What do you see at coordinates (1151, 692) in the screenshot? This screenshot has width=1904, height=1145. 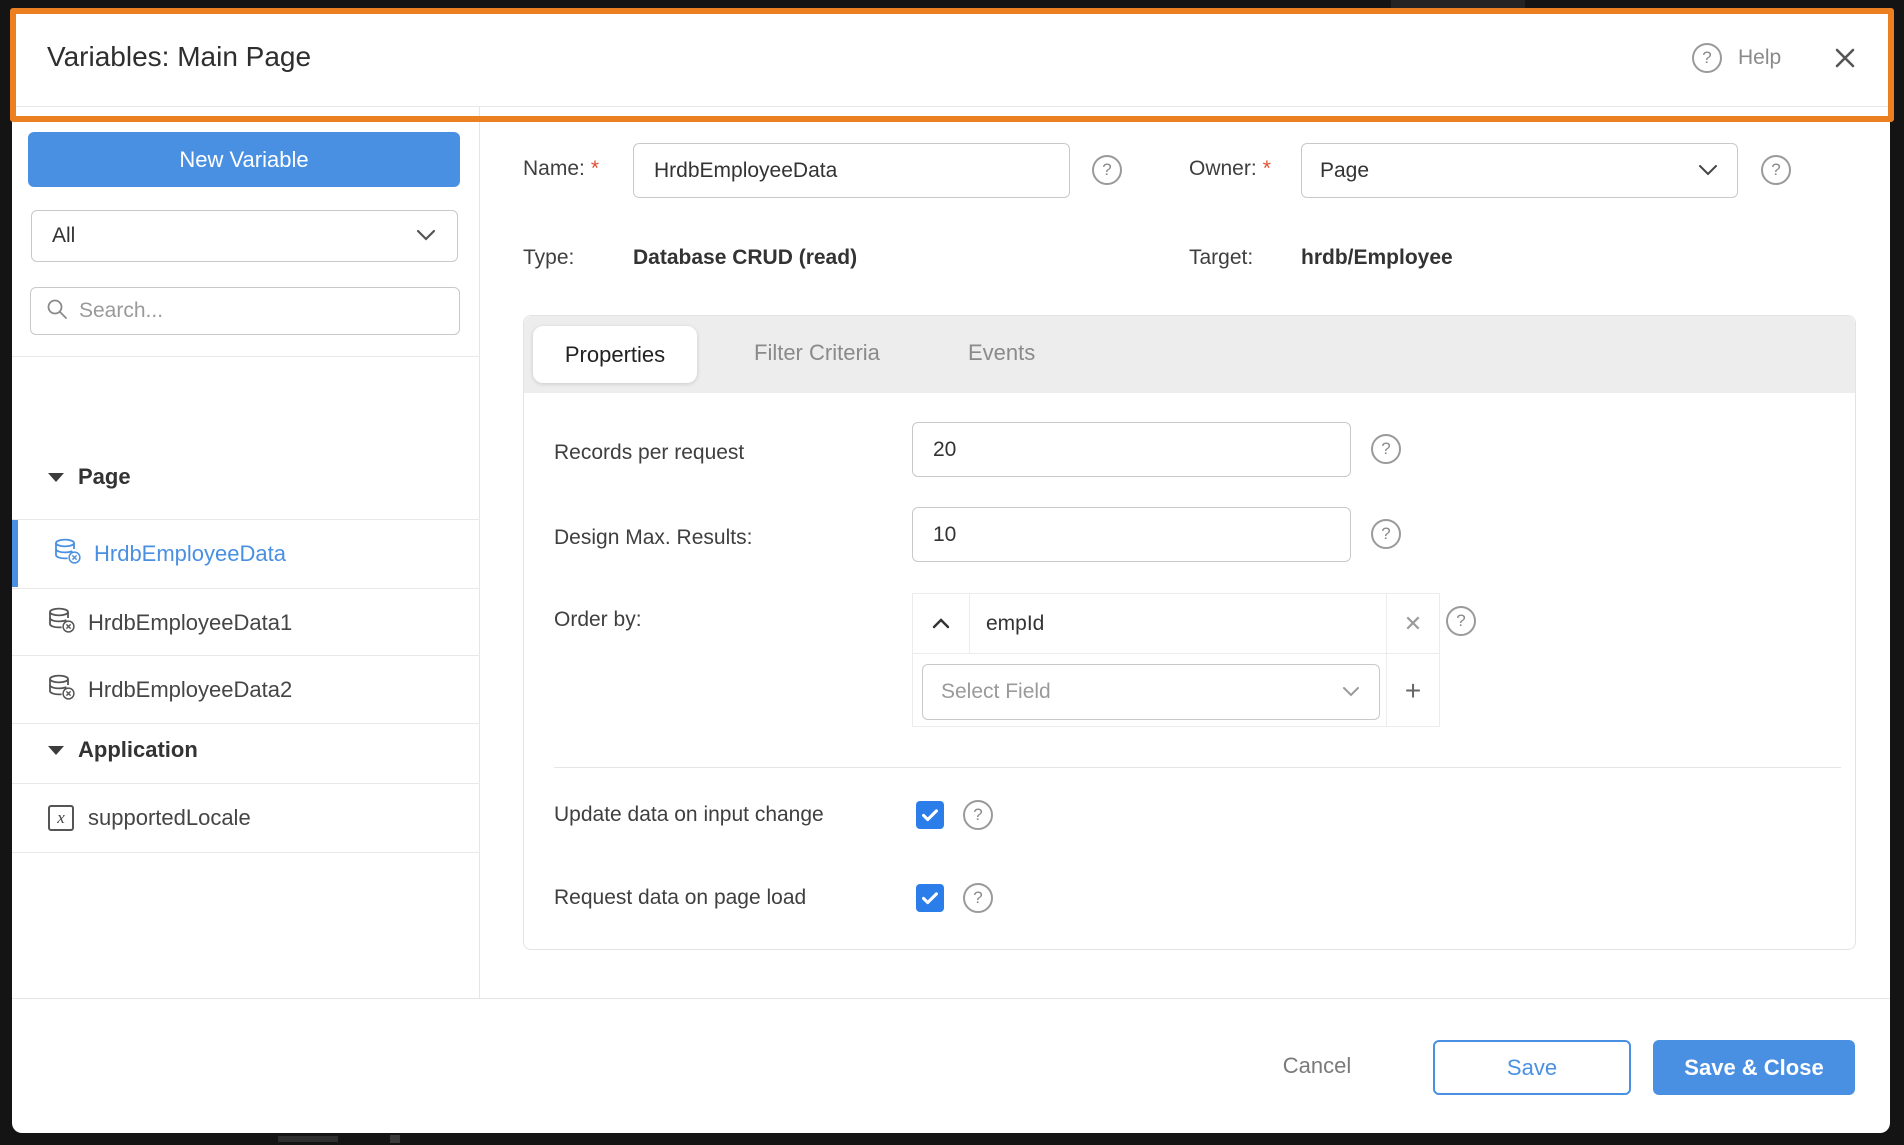 I see `select-field-dropdown: Select Field` at bounding box center [1151, 692].